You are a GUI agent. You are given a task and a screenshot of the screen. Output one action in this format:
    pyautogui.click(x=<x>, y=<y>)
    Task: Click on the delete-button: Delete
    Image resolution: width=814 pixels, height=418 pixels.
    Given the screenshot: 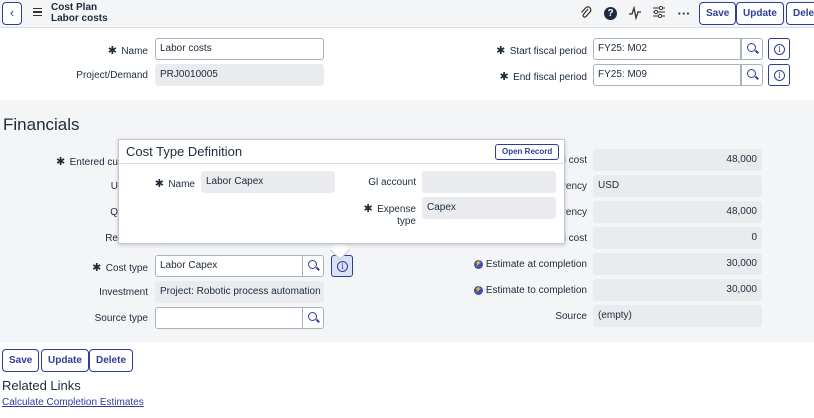 What is the action you would take?
    pyautogui.click(x=800, y=13)
    